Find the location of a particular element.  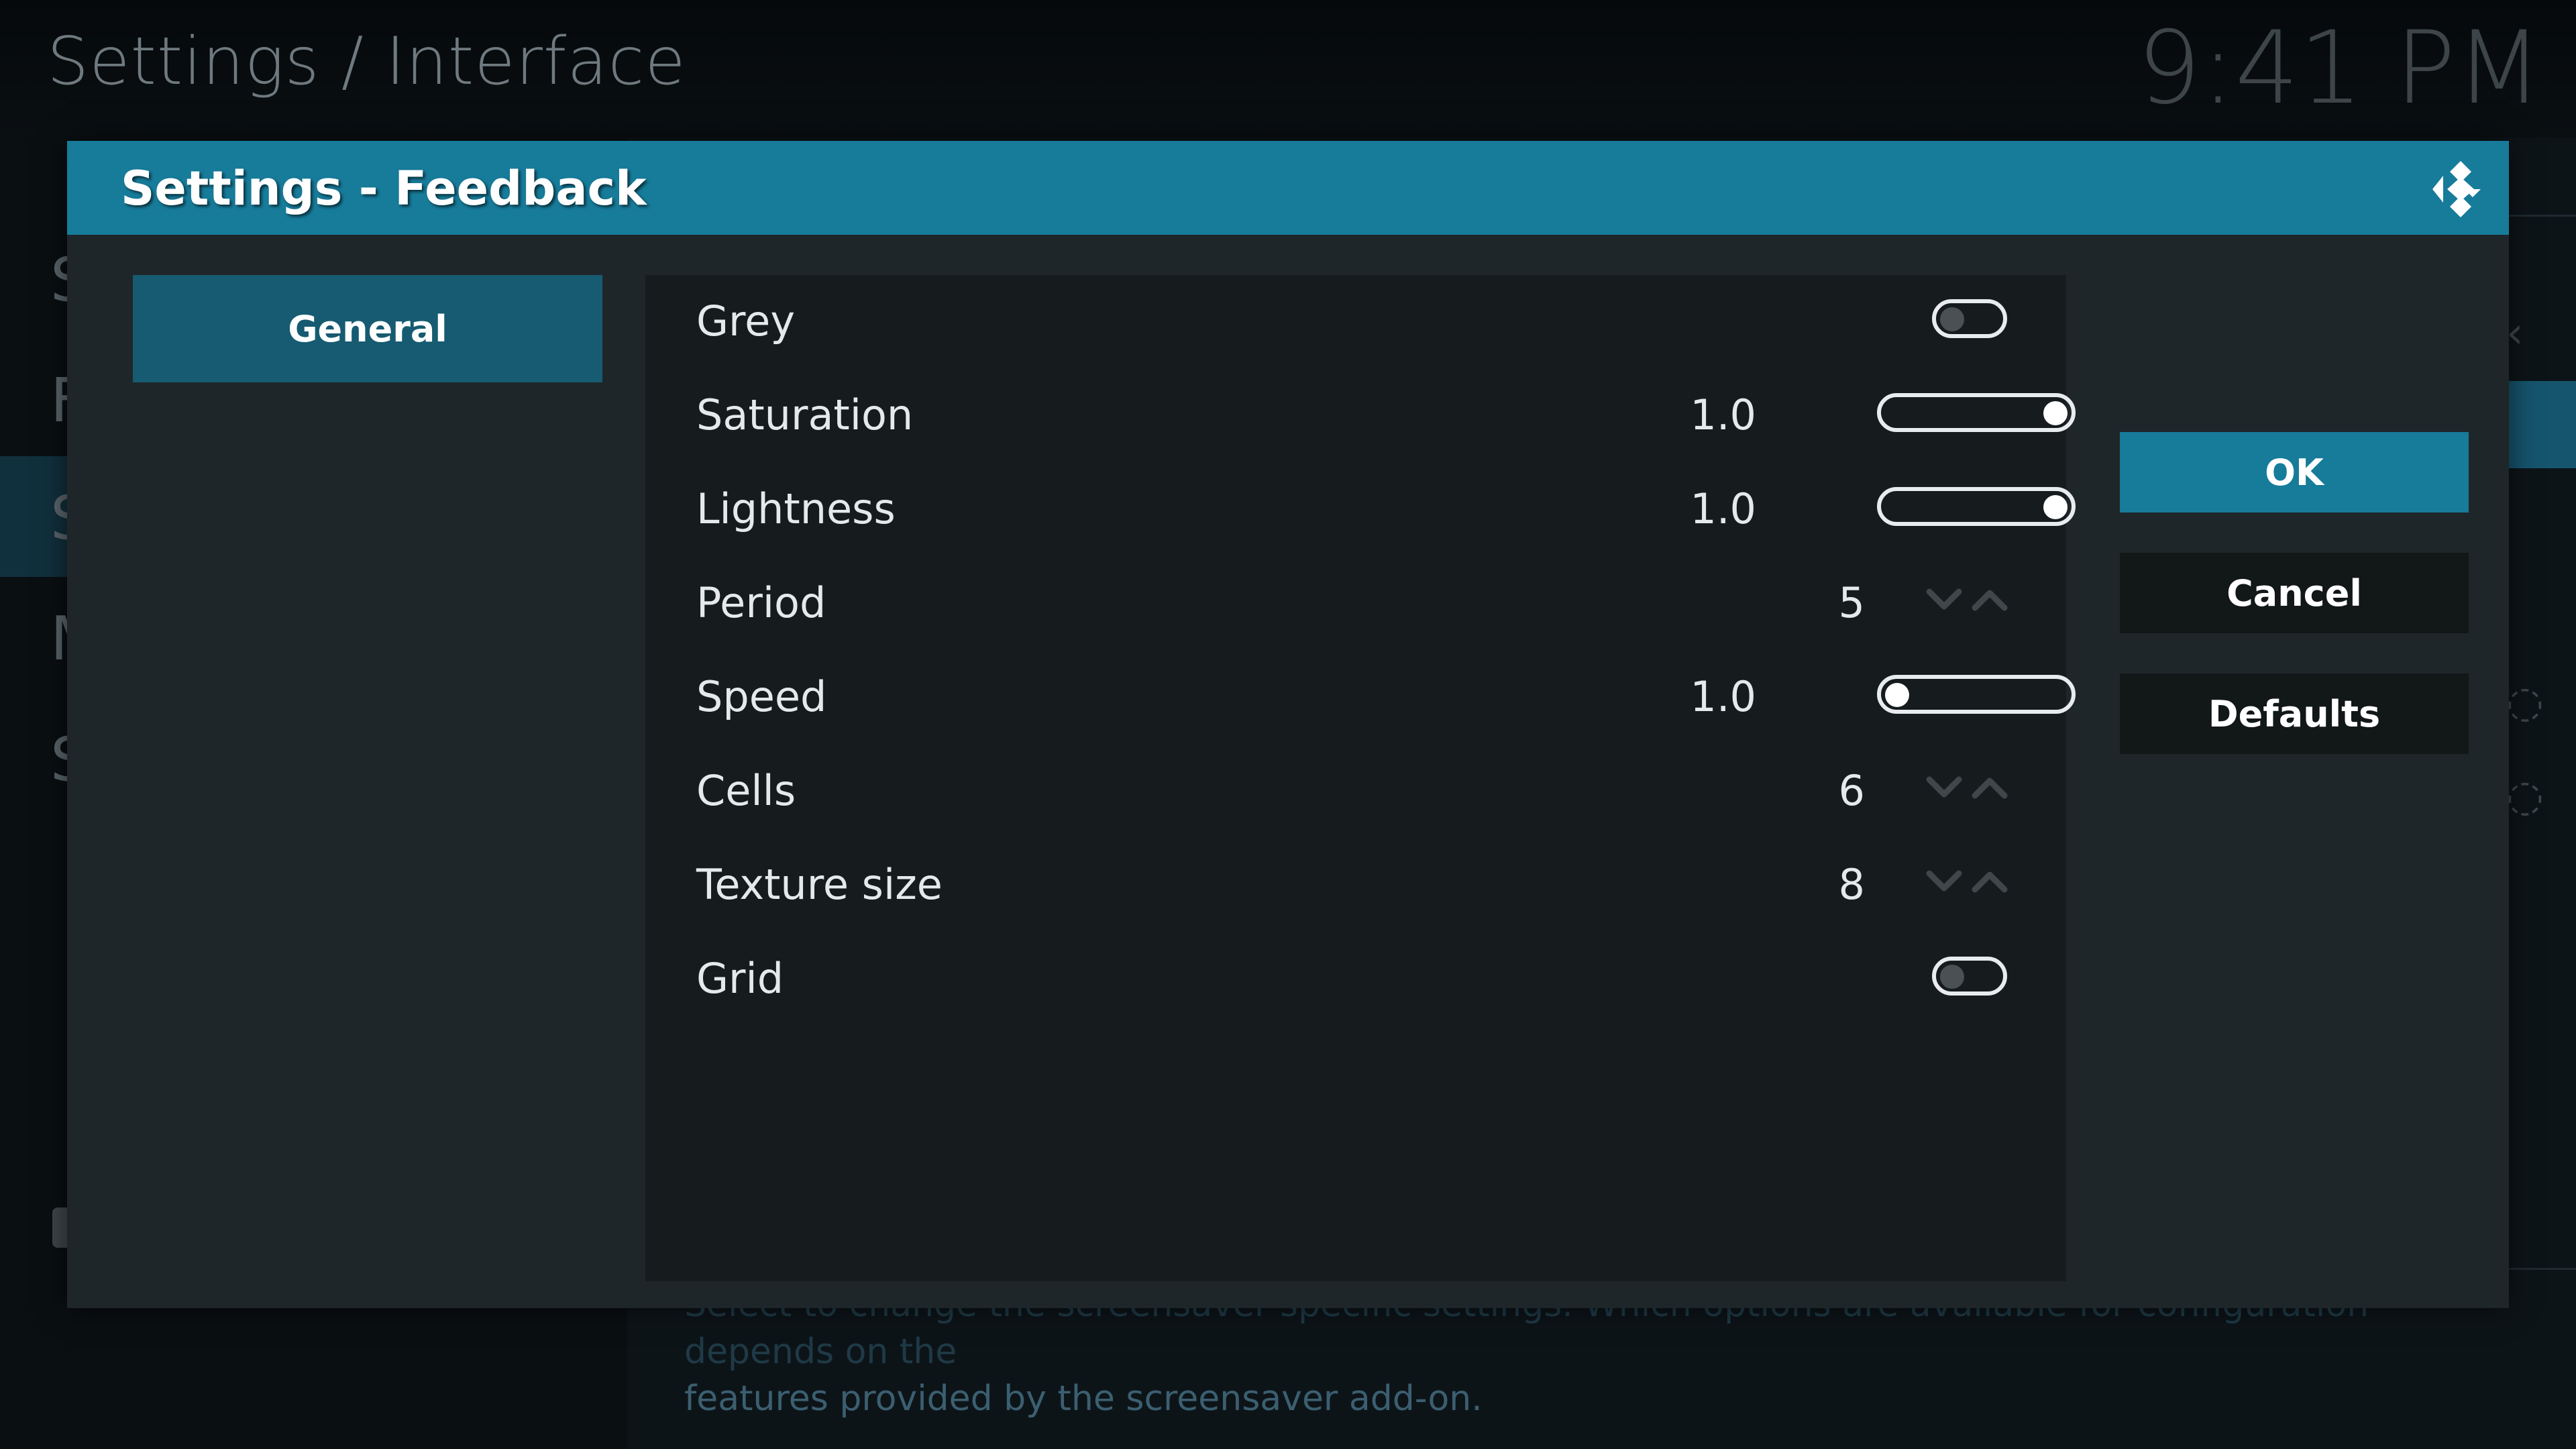

cancel-button: Cancel is located at coordinates (2294, 593).